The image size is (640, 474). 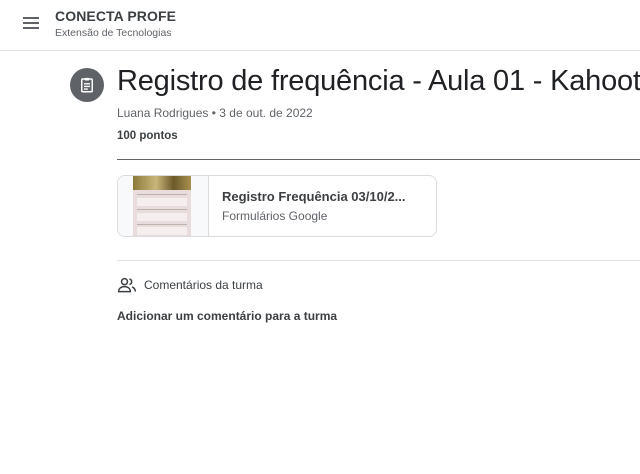 I want to click on assignment-meta: Luana Rodrigues • 3 de out. de 2022, so click(x=215, y=113).